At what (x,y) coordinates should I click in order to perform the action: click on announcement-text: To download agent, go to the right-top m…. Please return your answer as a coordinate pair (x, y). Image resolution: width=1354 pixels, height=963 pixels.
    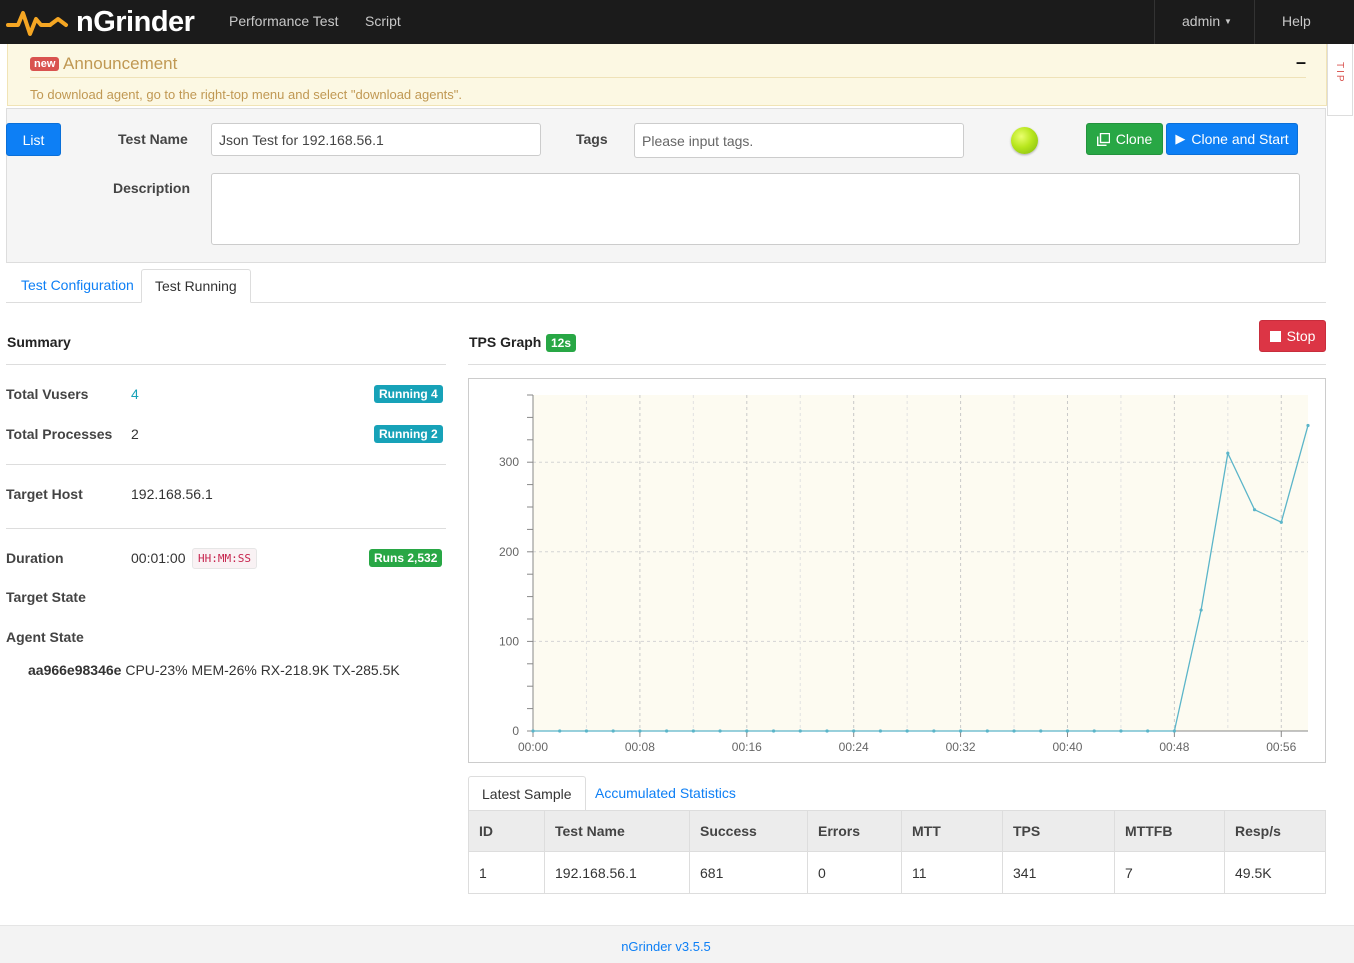
    Looking at the image, I should click on (246, 94).